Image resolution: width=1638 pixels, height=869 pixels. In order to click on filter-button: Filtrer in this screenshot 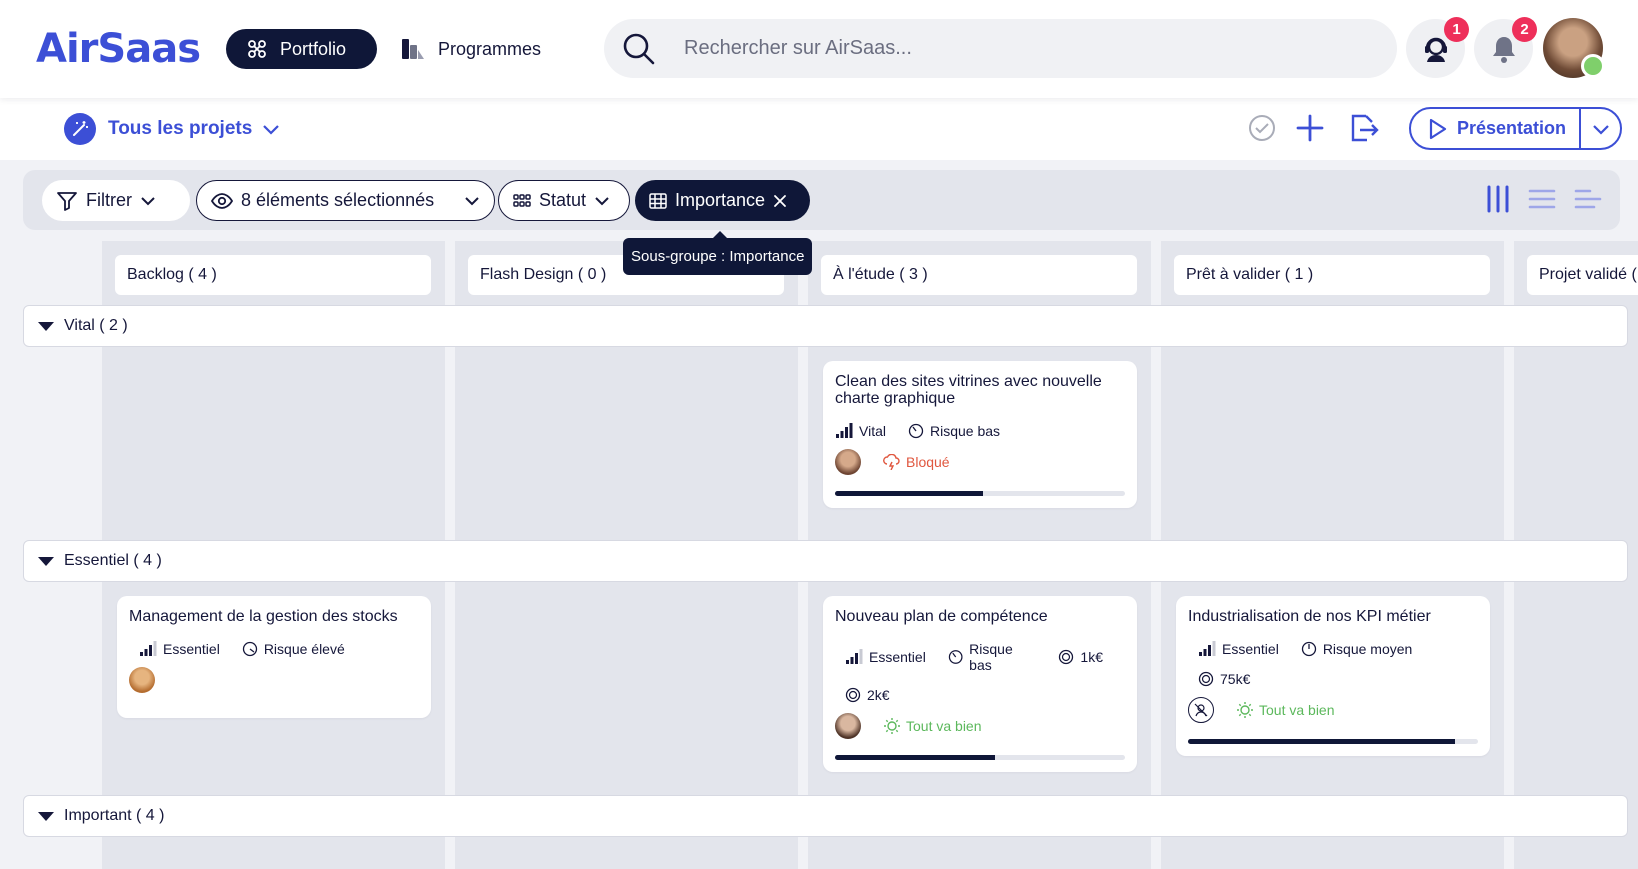, I will do `click(116, 200)`.